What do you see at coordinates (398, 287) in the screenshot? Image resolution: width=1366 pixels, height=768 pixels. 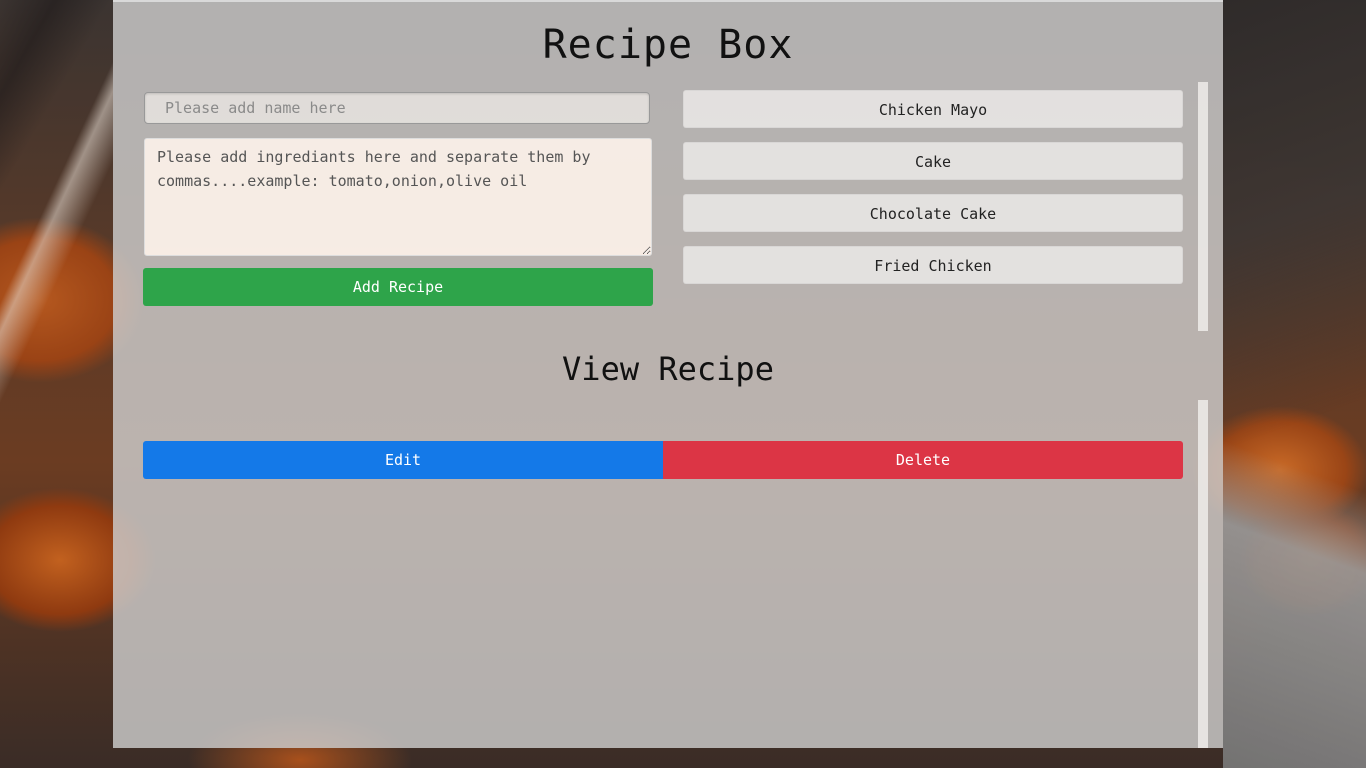 I see `add-recipe-button: Add Recipe` at bounding box center [398, 287].